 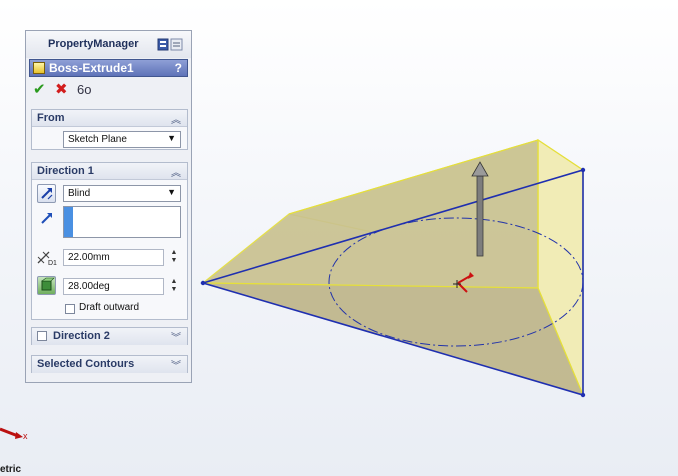 What do you see at coordinates (39, 68) in the screenshot?
I see `extrude-feature-icon` at bounding box center [39, 68].